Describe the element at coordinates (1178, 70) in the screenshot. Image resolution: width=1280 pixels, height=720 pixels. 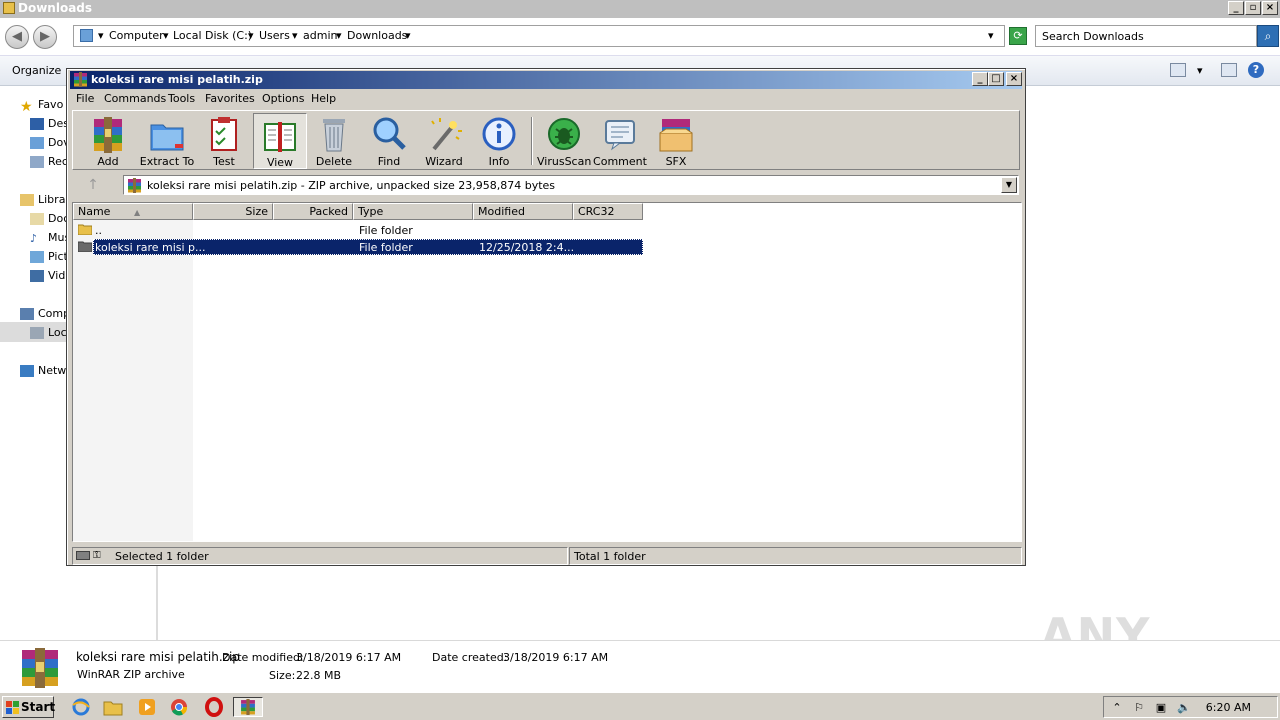
I see `view-options-icon` at that location.